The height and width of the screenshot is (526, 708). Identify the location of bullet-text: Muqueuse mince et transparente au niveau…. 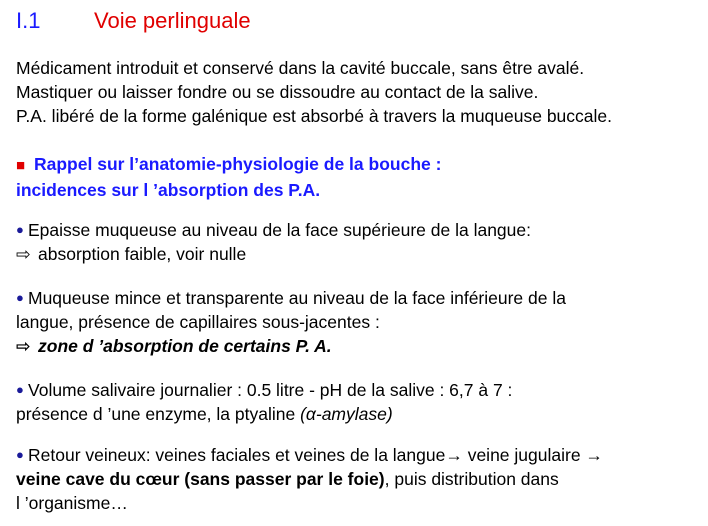
(297, 298).